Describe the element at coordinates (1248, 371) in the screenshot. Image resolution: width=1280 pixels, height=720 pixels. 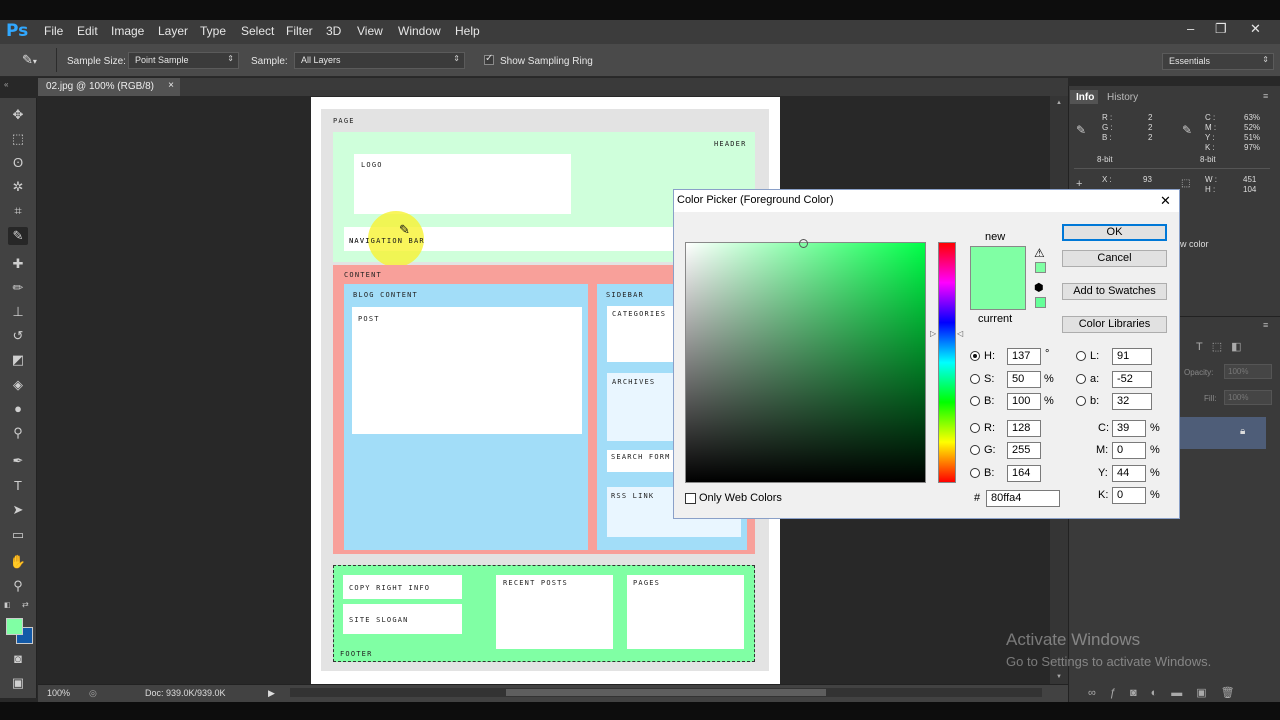
I see `opacity-field: 100%` at that location.